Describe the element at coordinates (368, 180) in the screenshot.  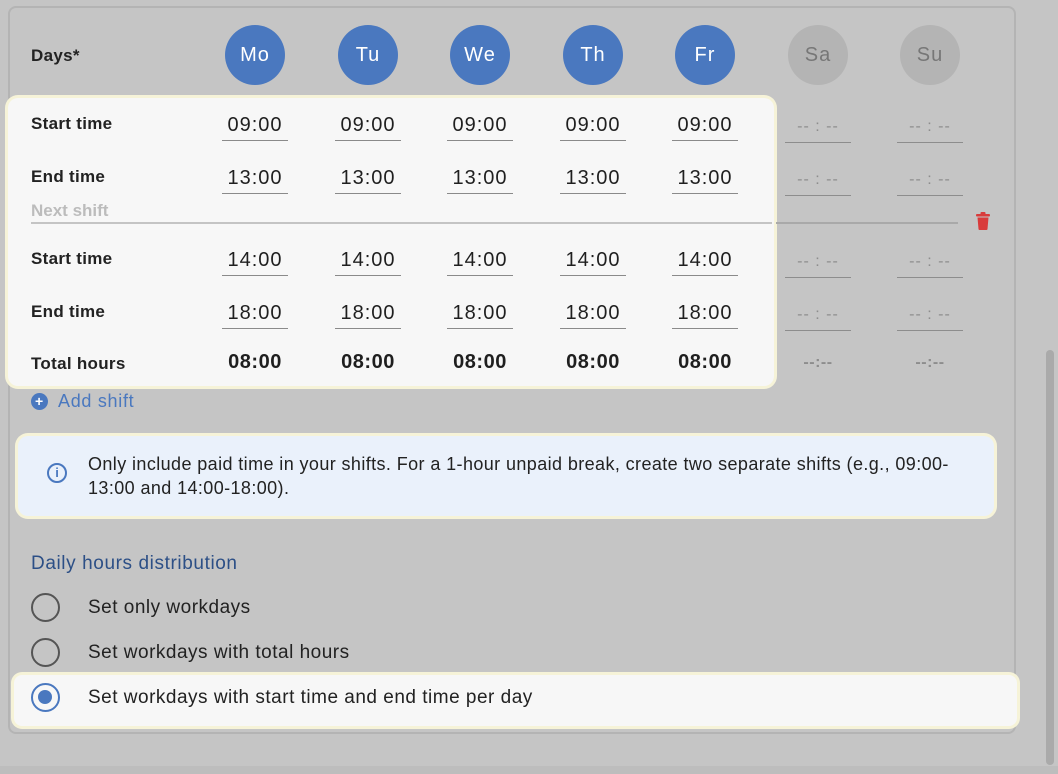
I see `shift1-end-tu: 13:00` at that location.